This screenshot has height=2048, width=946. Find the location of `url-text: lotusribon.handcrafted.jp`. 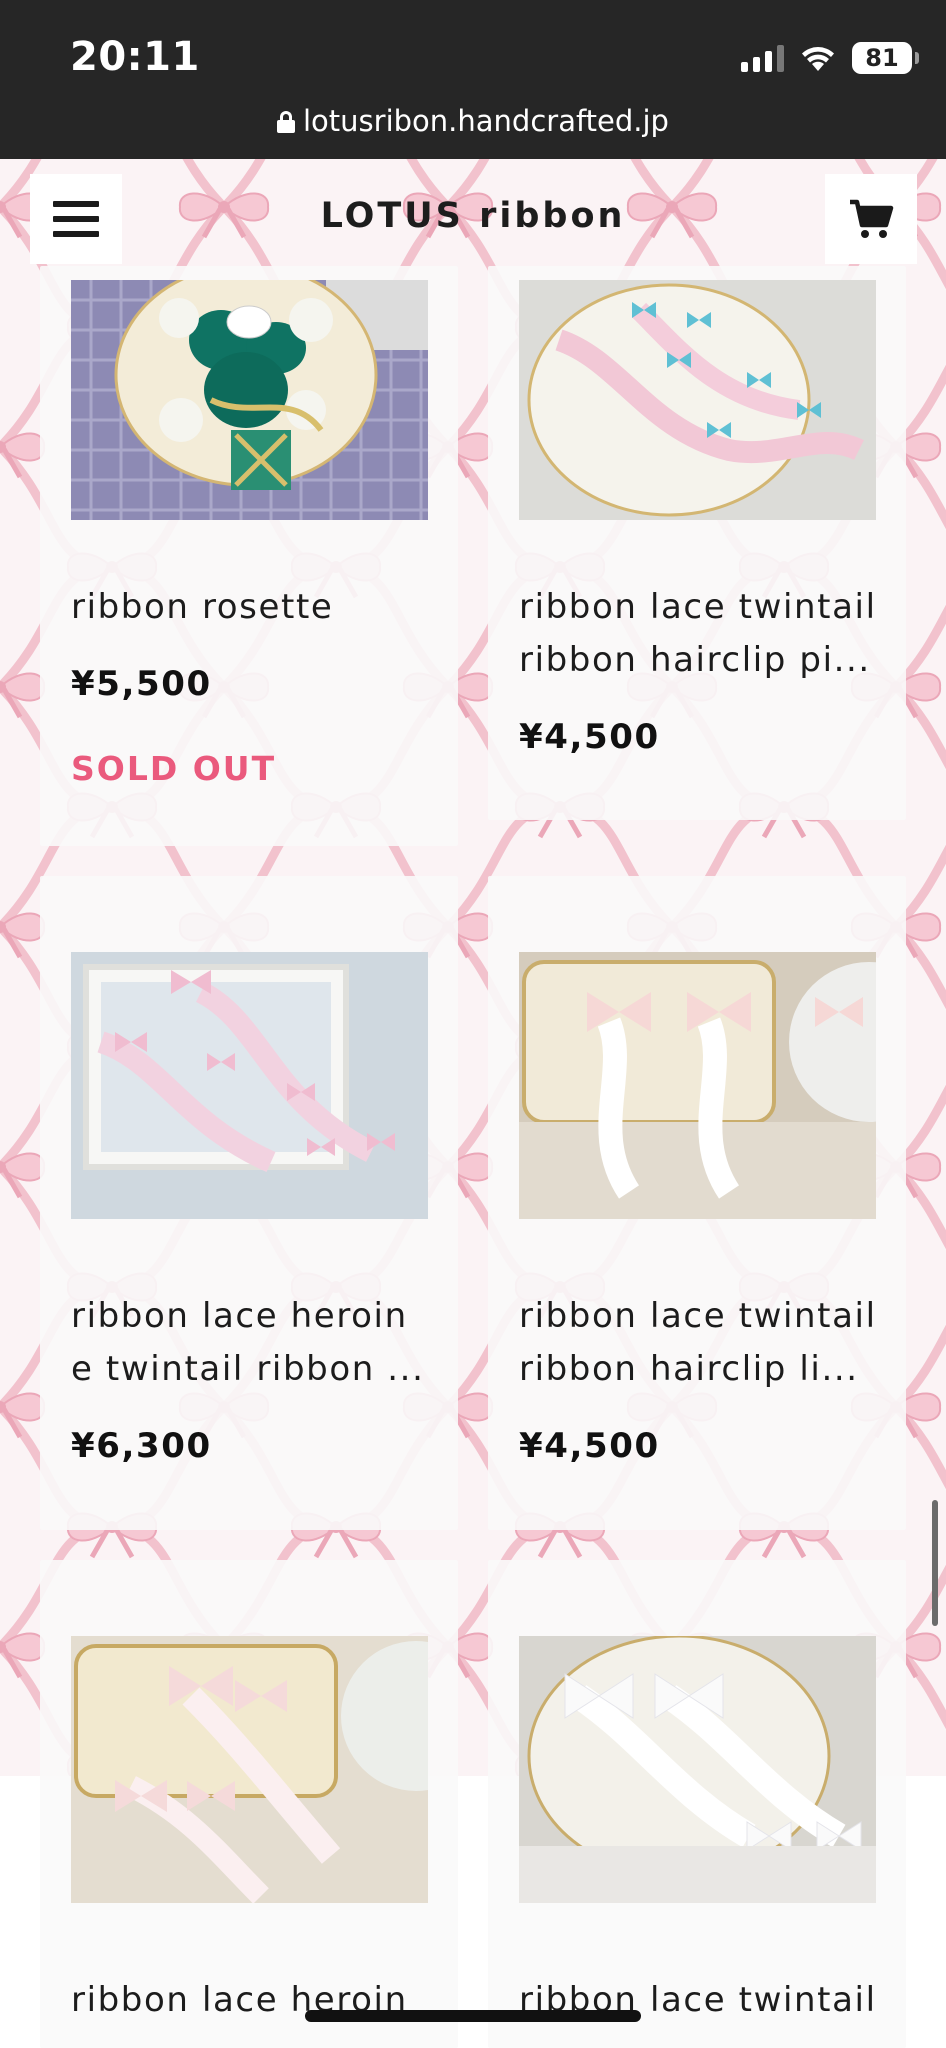

url-text: lotusribon.handcrafted.jp is located at coordinates (486, 121).